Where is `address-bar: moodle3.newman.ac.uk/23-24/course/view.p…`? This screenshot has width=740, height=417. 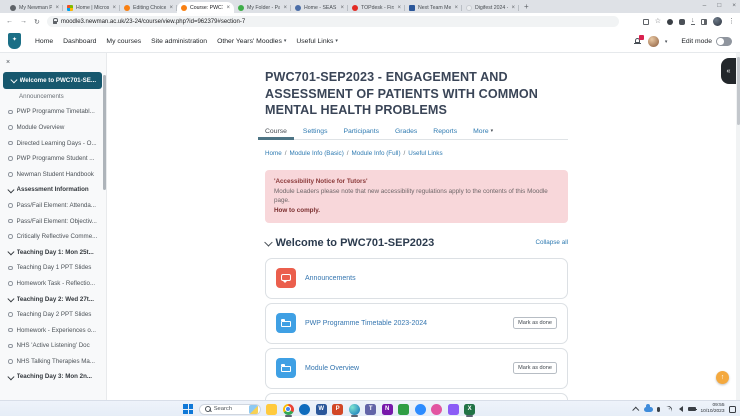 address-bar: moodle3.newman.ac.uk/23-24/course/view.p… is located at coordinates (332, 21).